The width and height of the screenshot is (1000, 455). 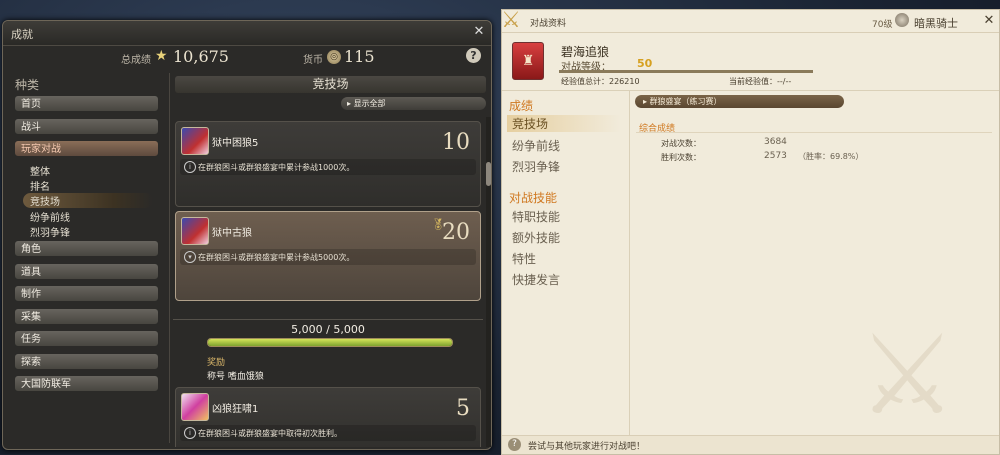 I want to click on nav-item-quick-chat: 快捷发言, so click(x=536, y=279).